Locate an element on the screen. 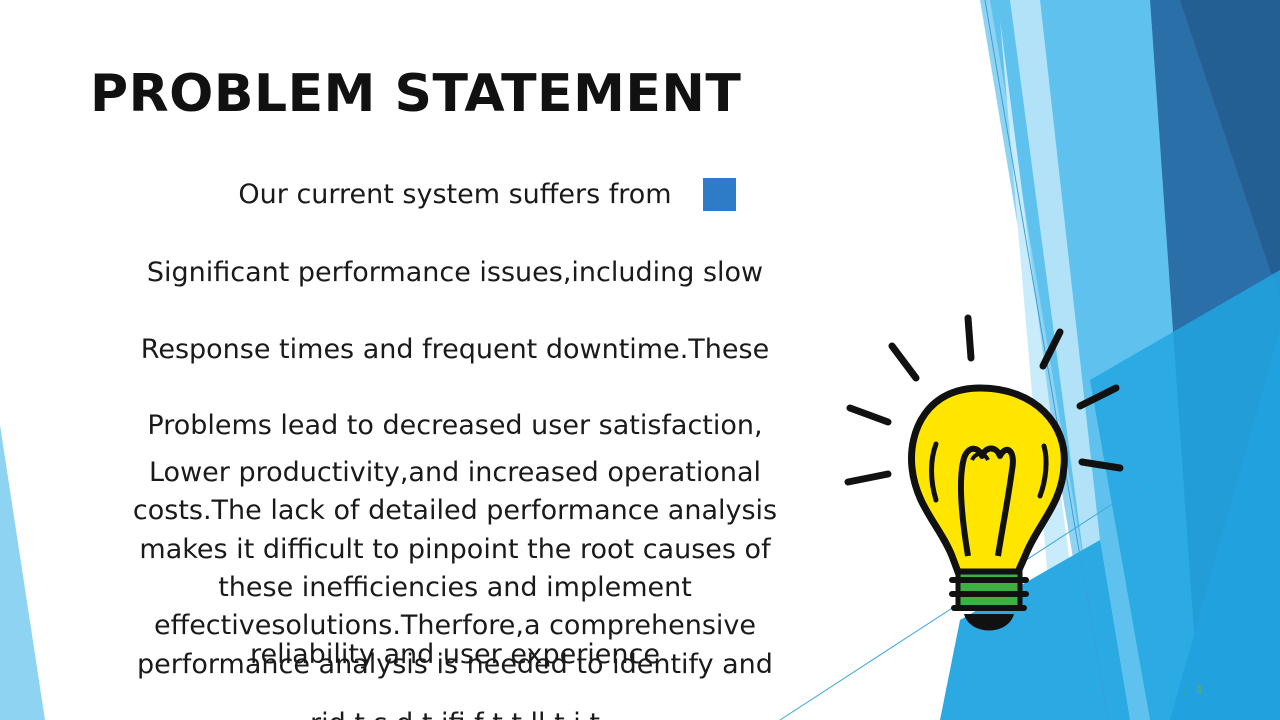 The height and width of the screenshot is (720, 1280). page-number: 4 is located at coordinates (1199, 689).